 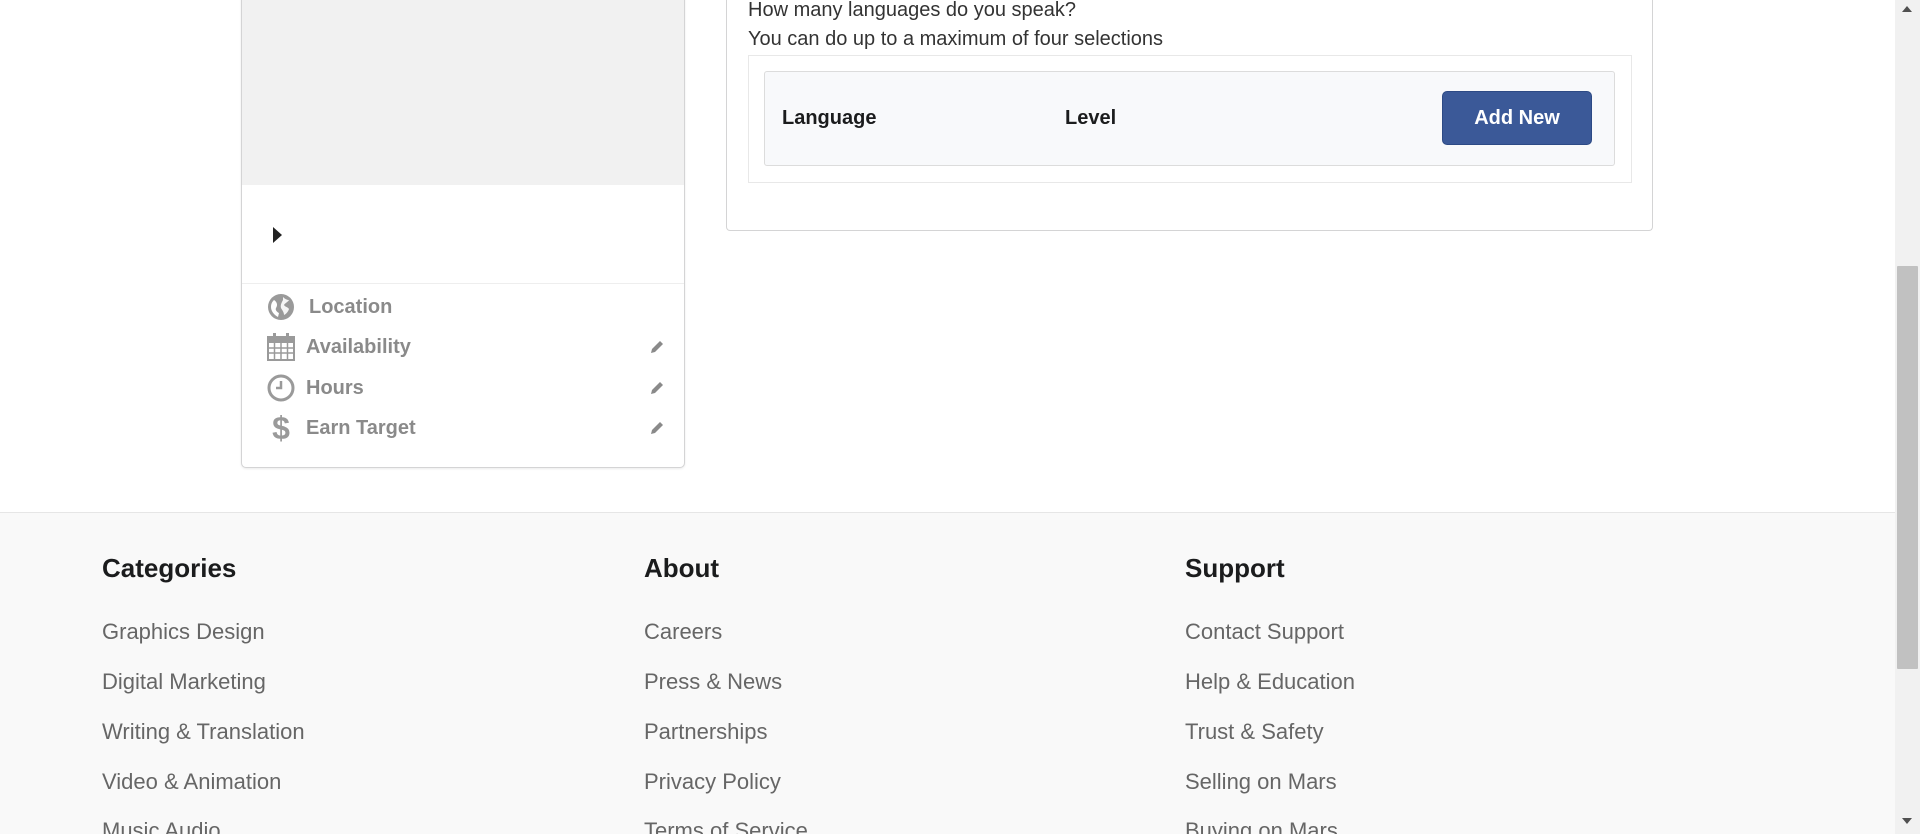 What do you see at coordinates (1261, 826) in the screenshot?
I see `footer-link: Buying on Mars` at bounding box center [1261, 826].